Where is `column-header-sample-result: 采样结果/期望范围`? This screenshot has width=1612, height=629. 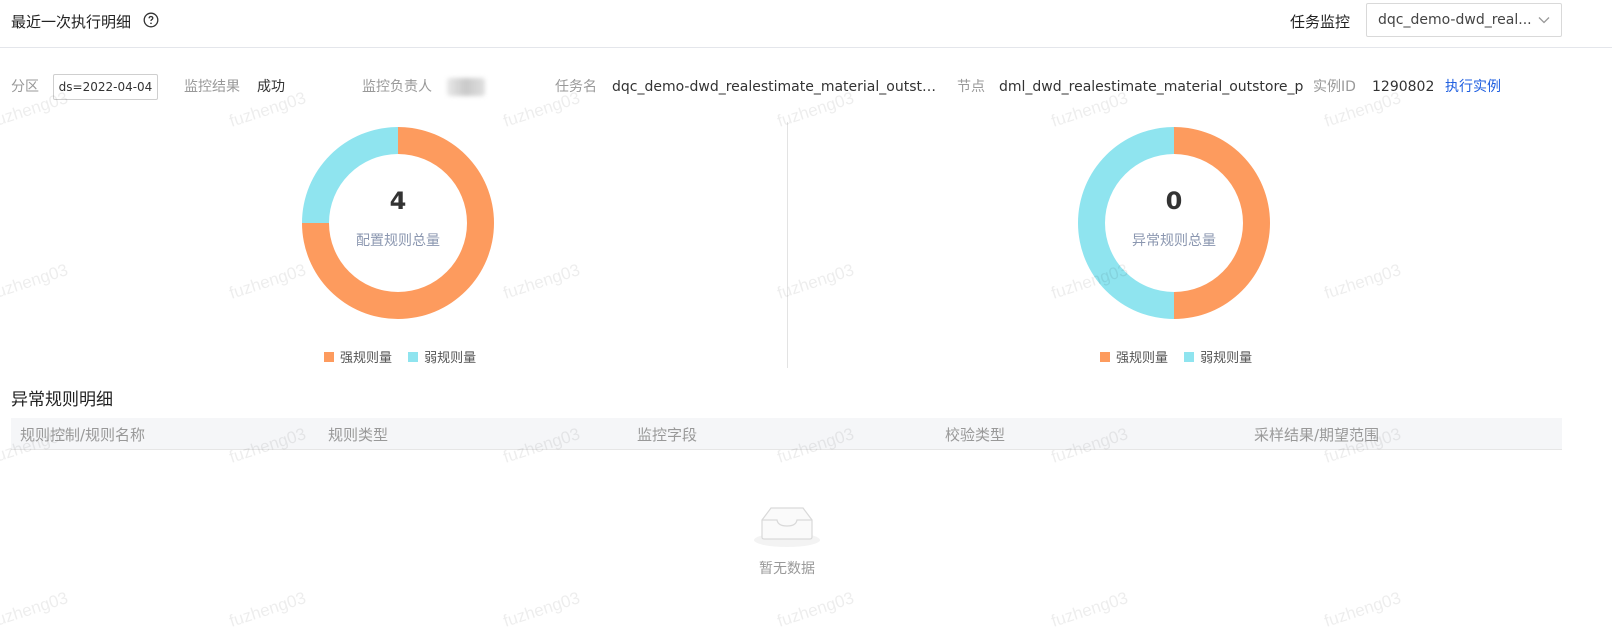 column-header-sample-result: 采样结果/期望范围 is located at coordinates (1317, 435).